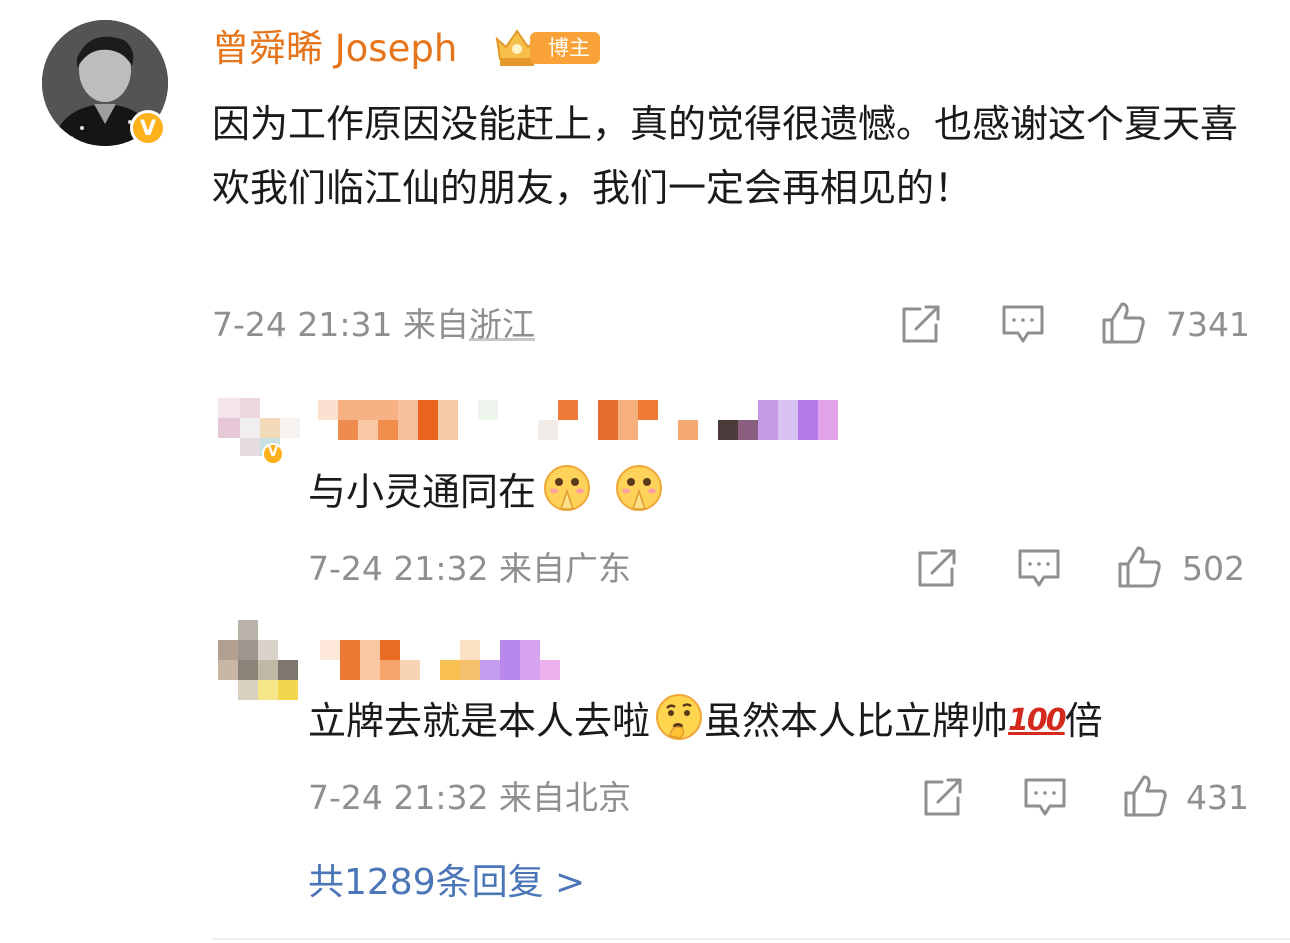 This screenshot has width=1290, height=943. I want to click on reply-meta: 7-24 21:32 来自北京, so click(469, 798).